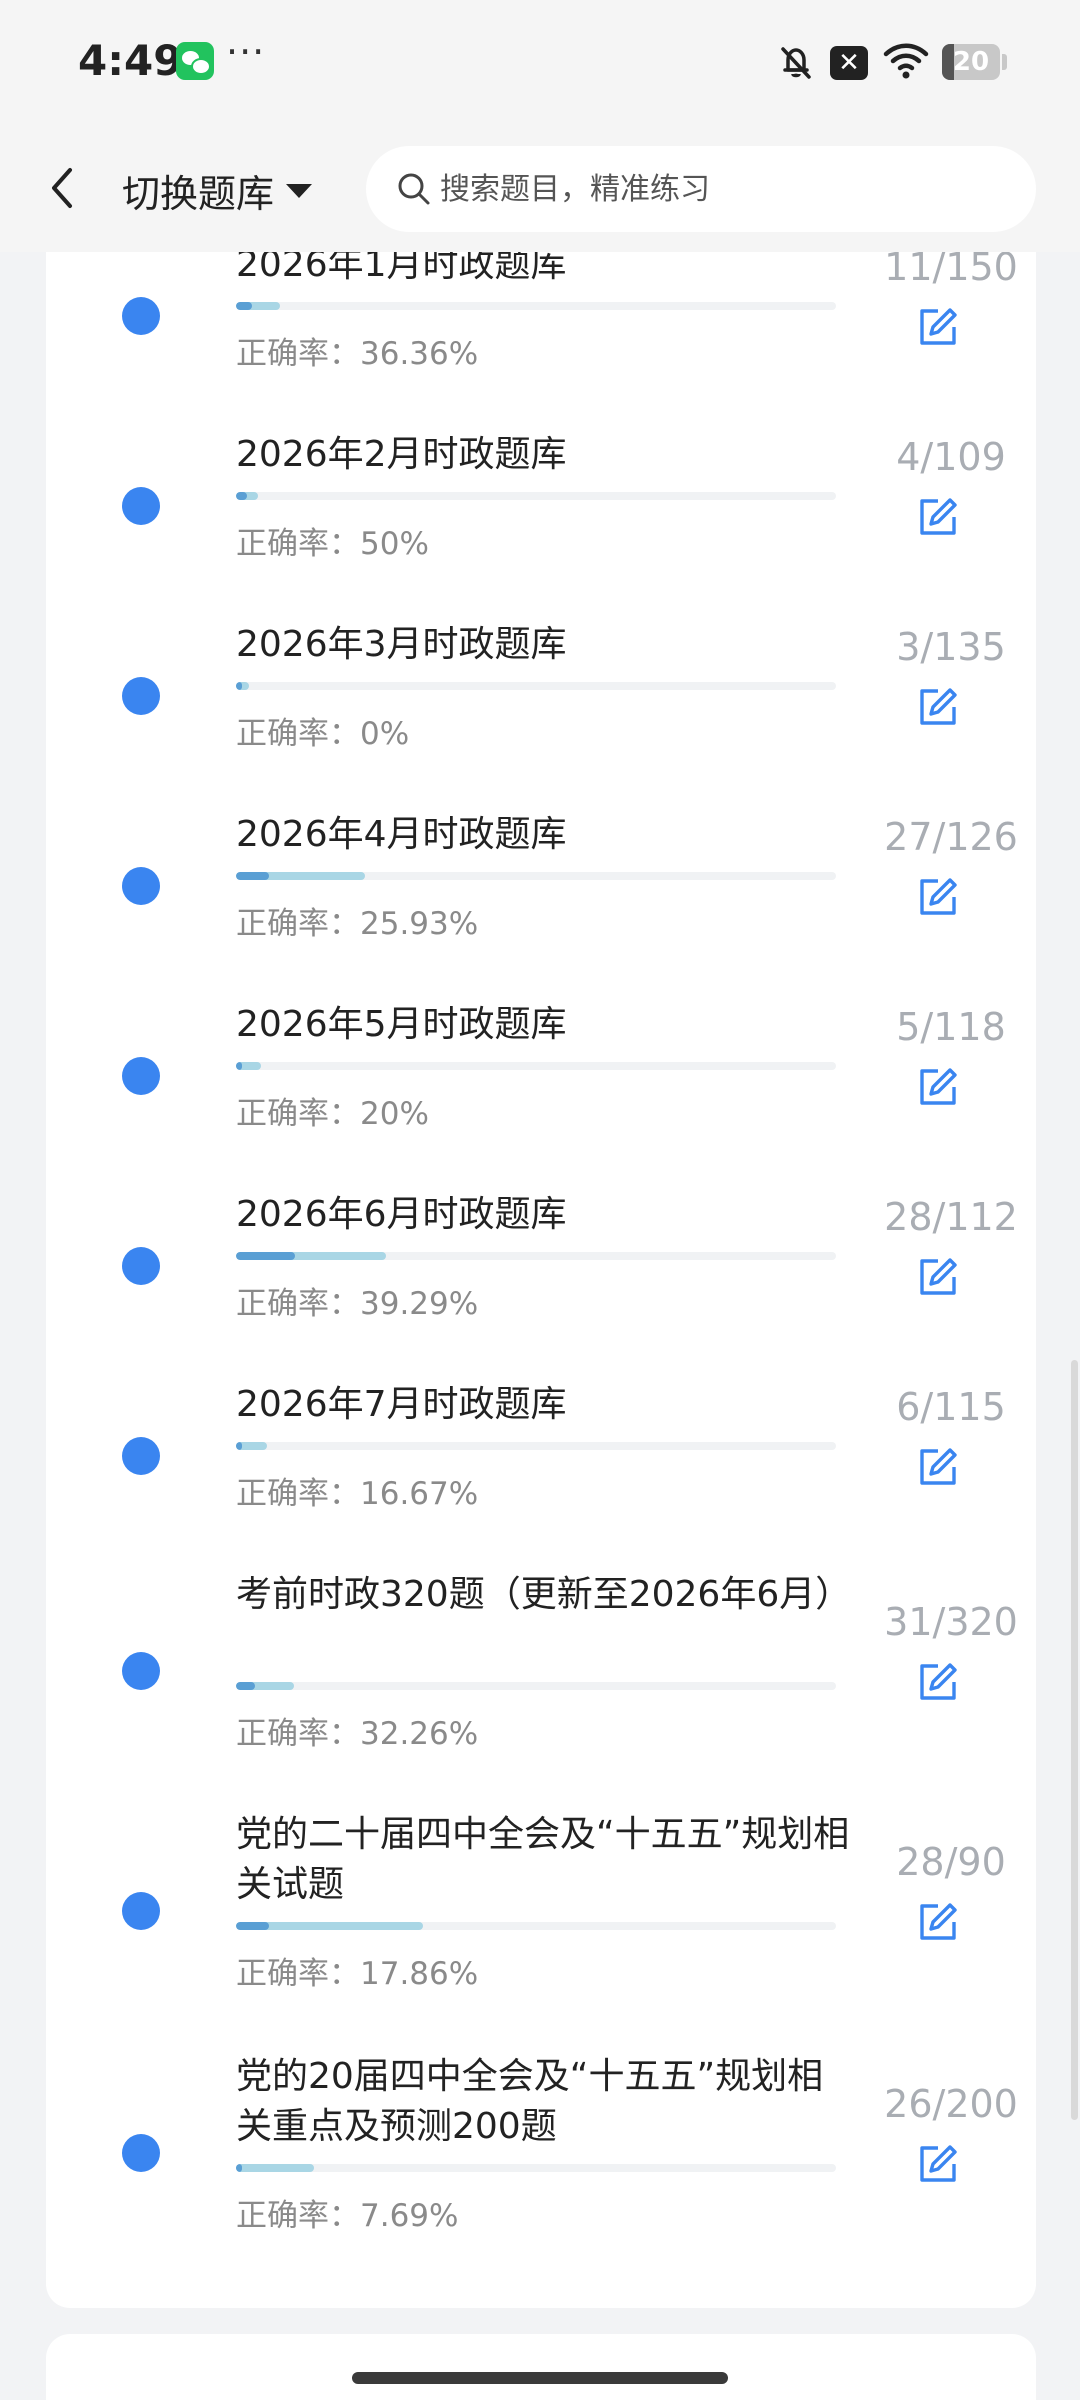 Image resolution: width=1080 pixels, height=2400 pixels. I want to click on item-title: 党的二十届四中全会及“十五五”规划相关试题, so click(543, 1859).